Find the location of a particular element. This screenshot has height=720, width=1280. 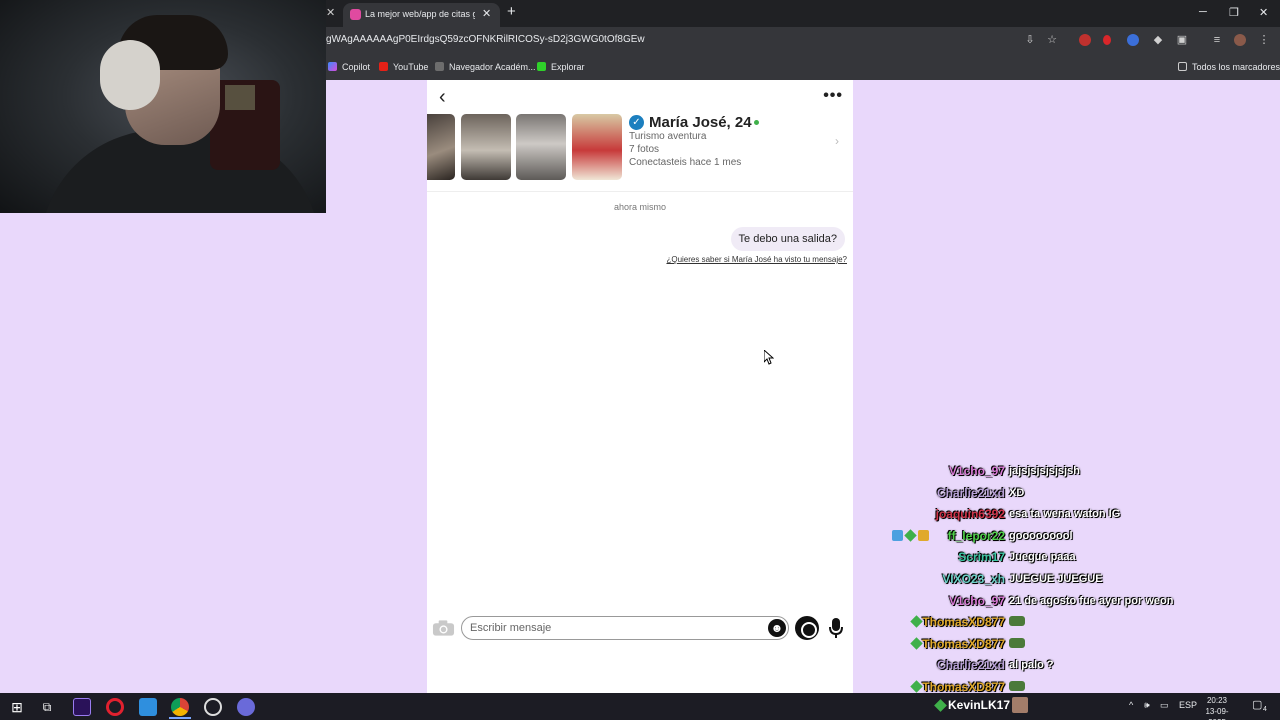

camera-icon is located at coordinates (443, 628).